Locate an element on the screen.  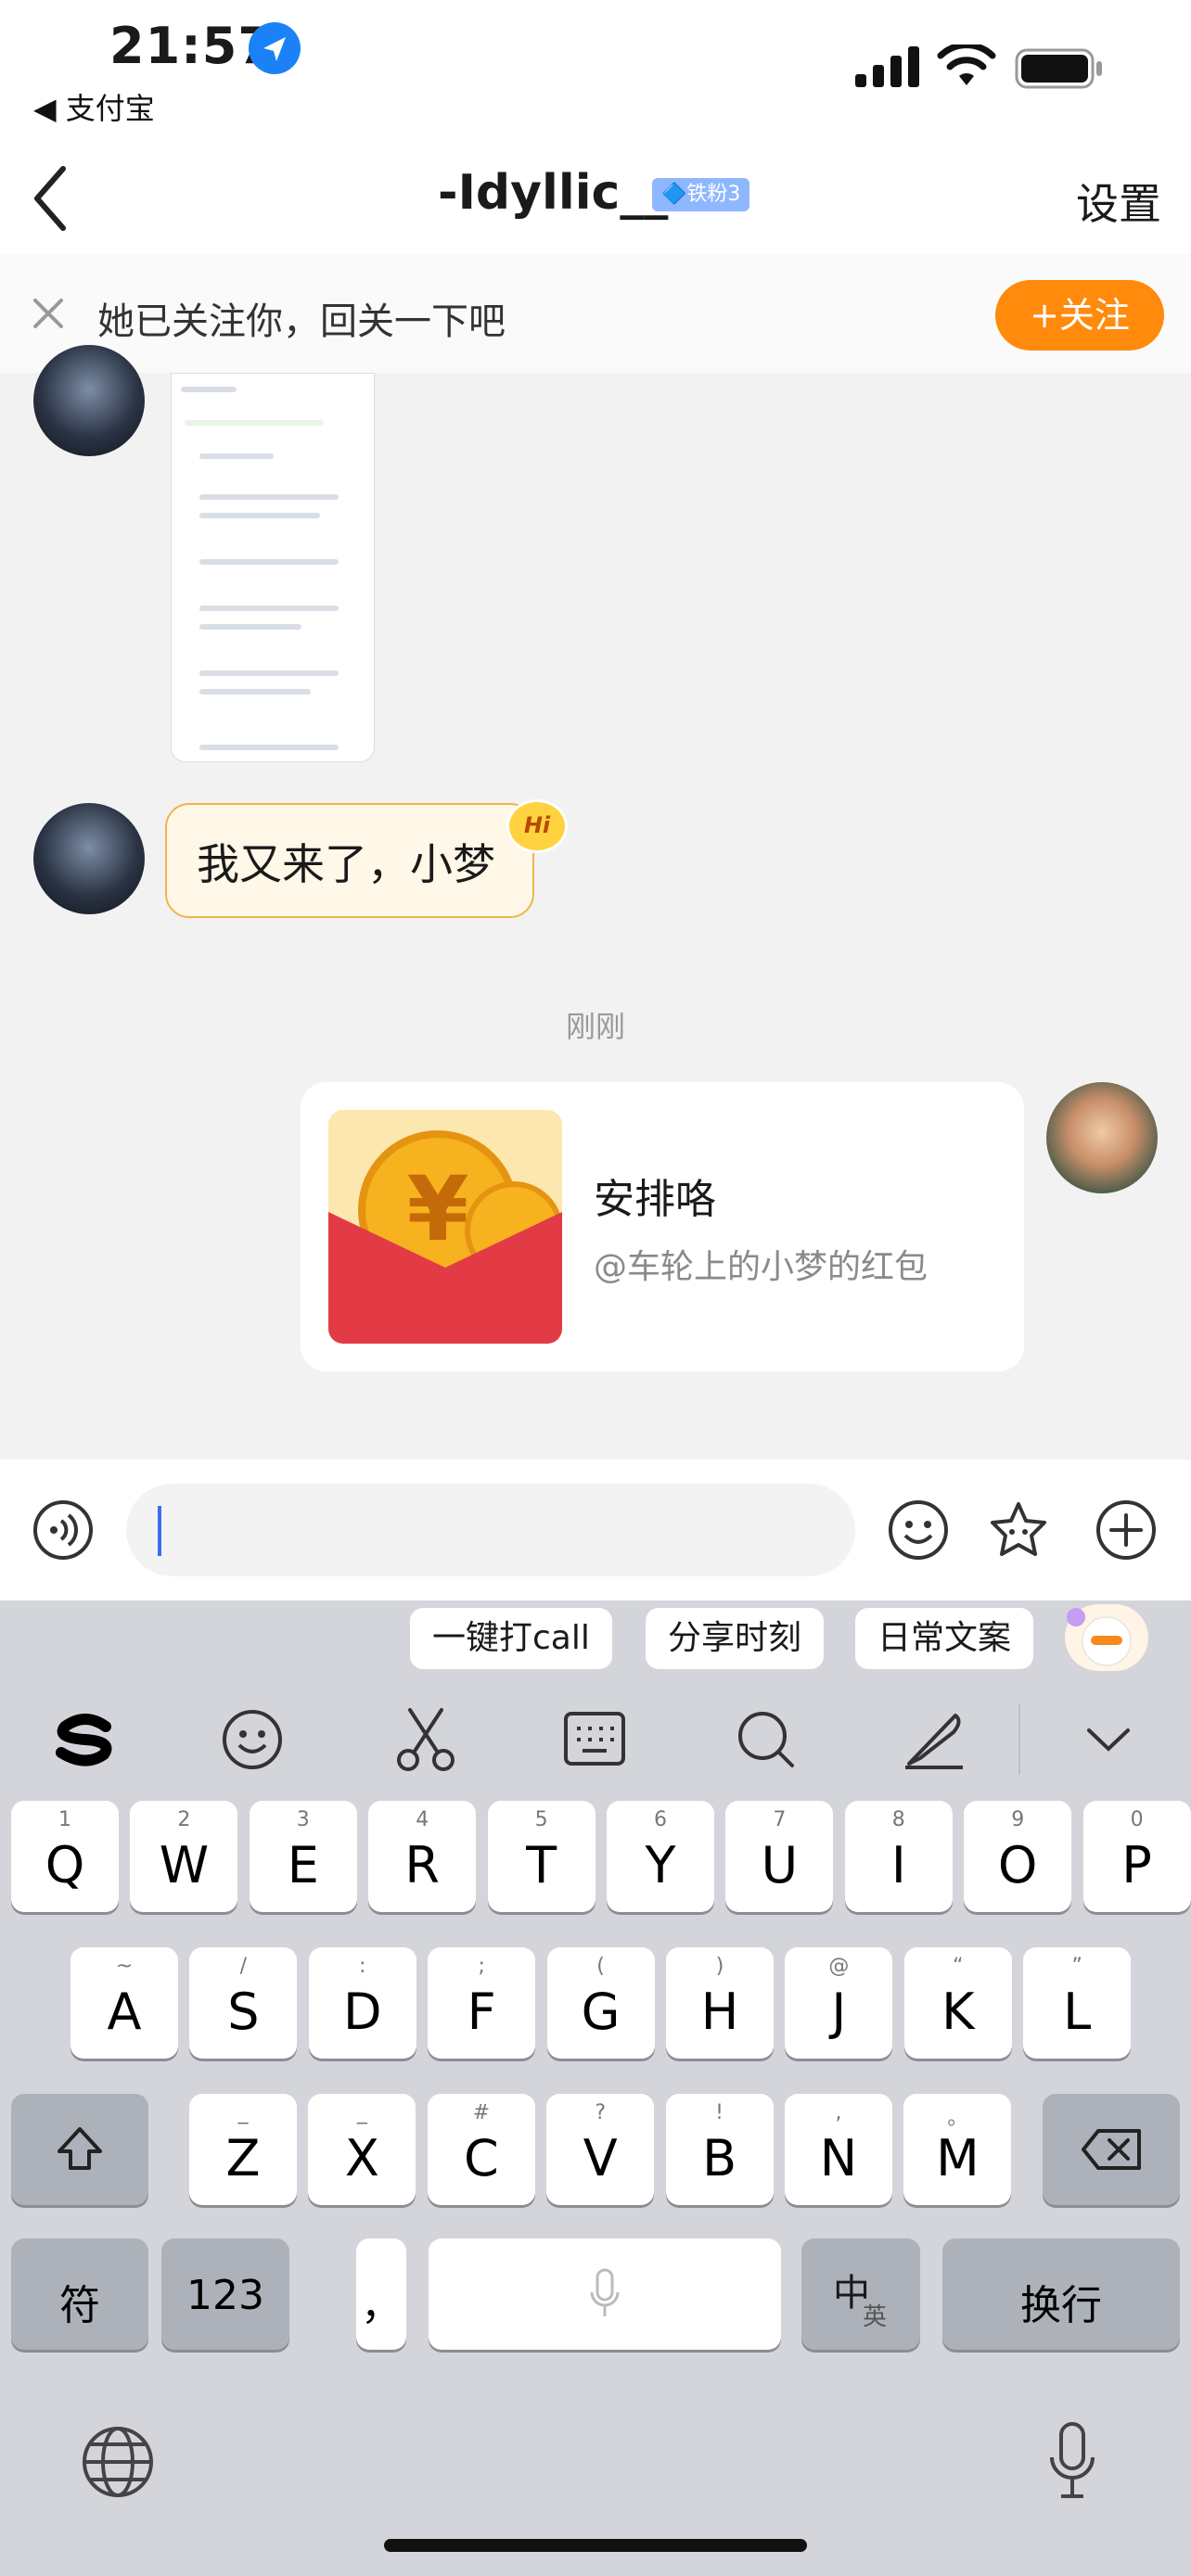
red-packet-card: ¥ 安排咯 @车轮上的小梦的红包 is located at coordinates (662, 1226).